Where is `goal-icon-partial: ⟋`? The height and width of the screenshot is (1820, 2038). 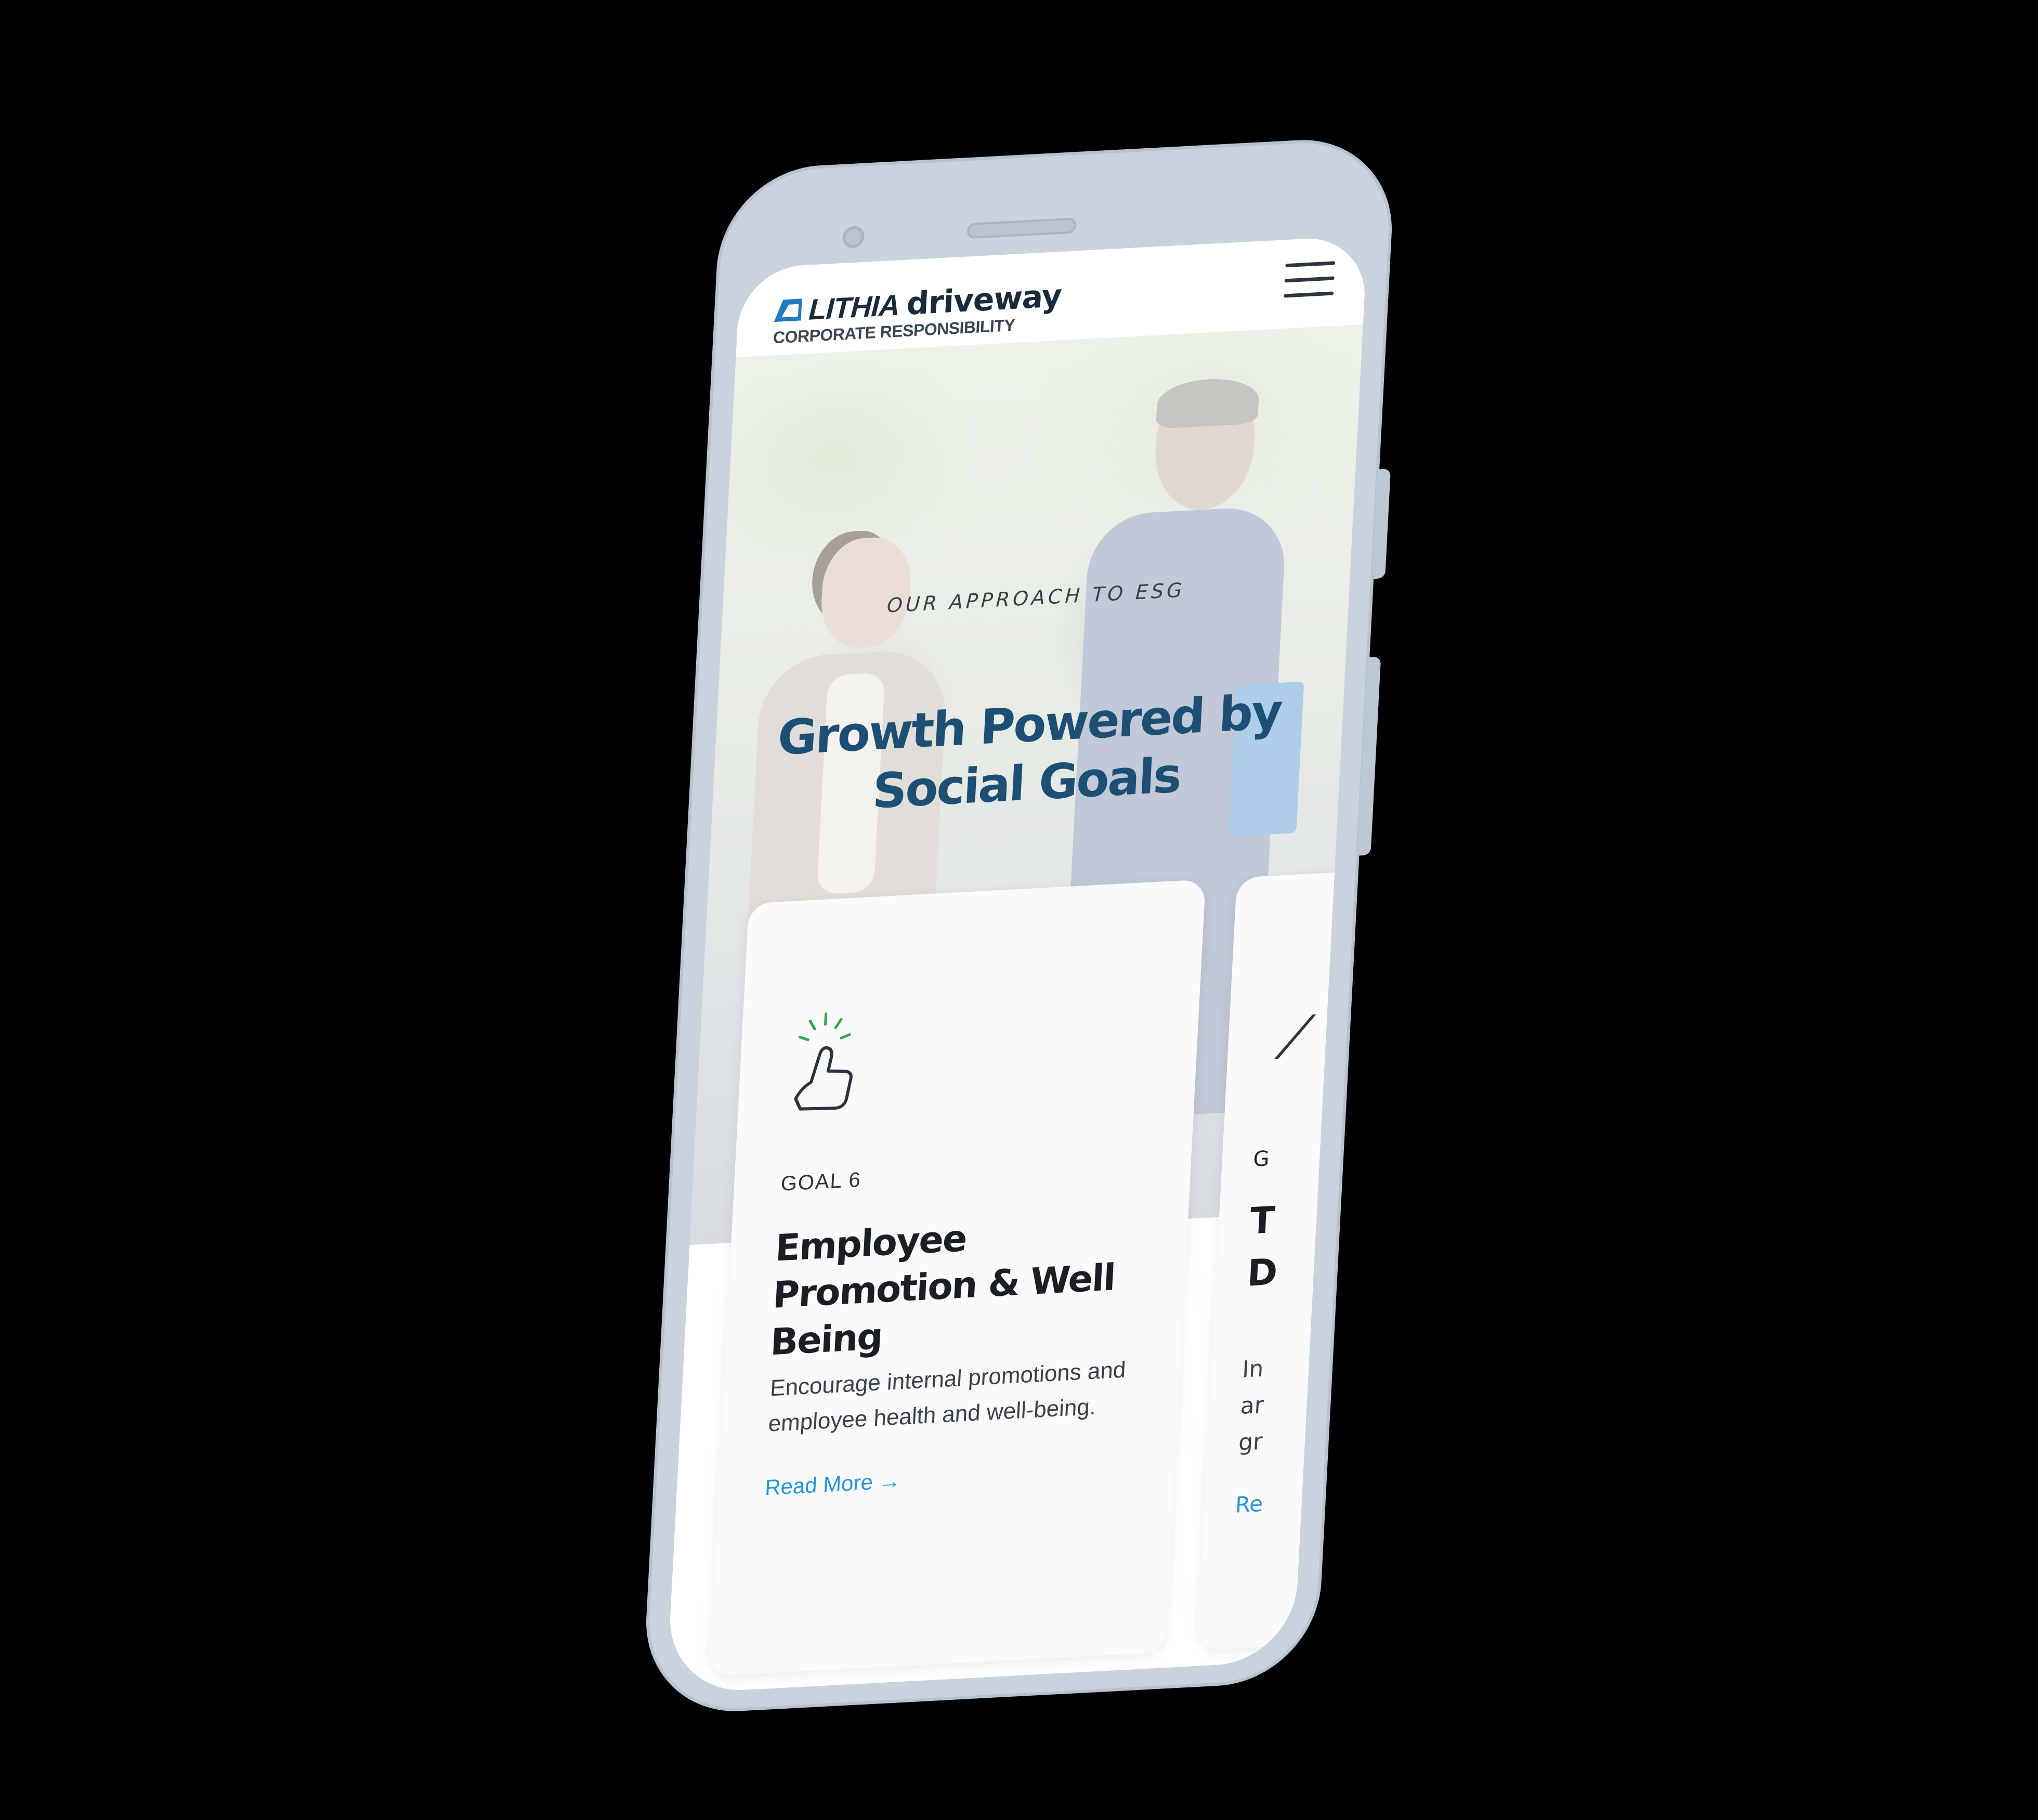
goal-icon-partial: ⟋ is located at coordinates (1295, 1038).